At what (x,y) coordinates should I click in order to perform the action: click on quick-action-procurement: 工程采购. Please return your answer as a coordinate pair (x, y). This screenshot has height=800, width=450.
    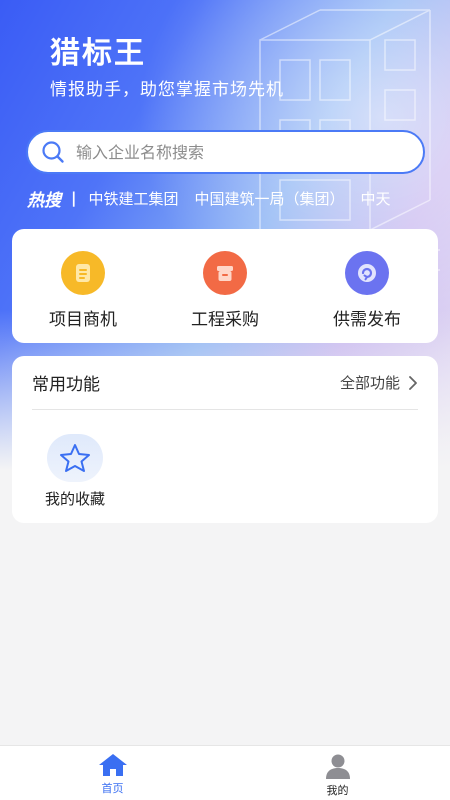
    Looking at the image, I should click on (225, 286).